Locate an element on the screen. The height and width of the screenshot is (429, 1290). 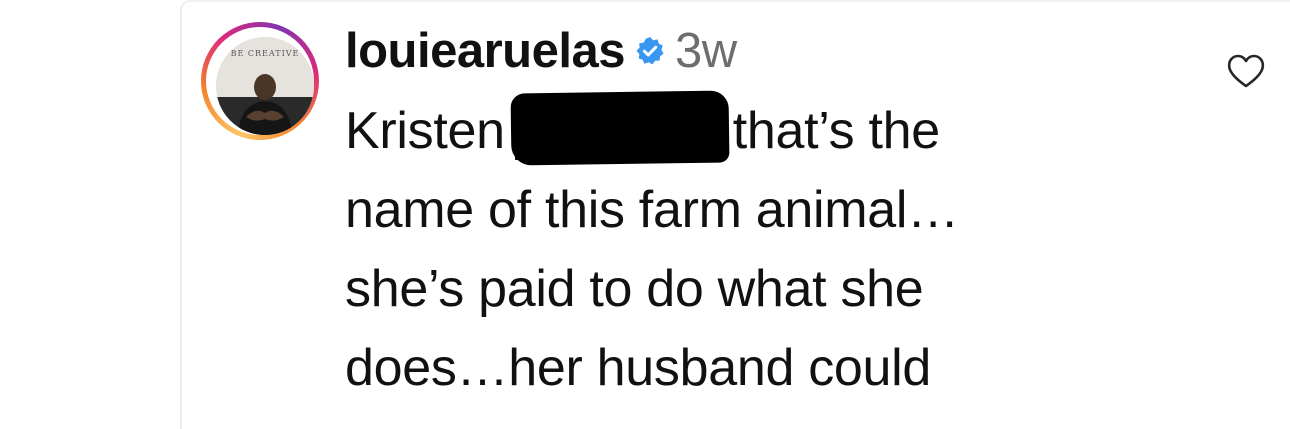
avatar: BE CREATIVE is located at coordinates (265, 86).